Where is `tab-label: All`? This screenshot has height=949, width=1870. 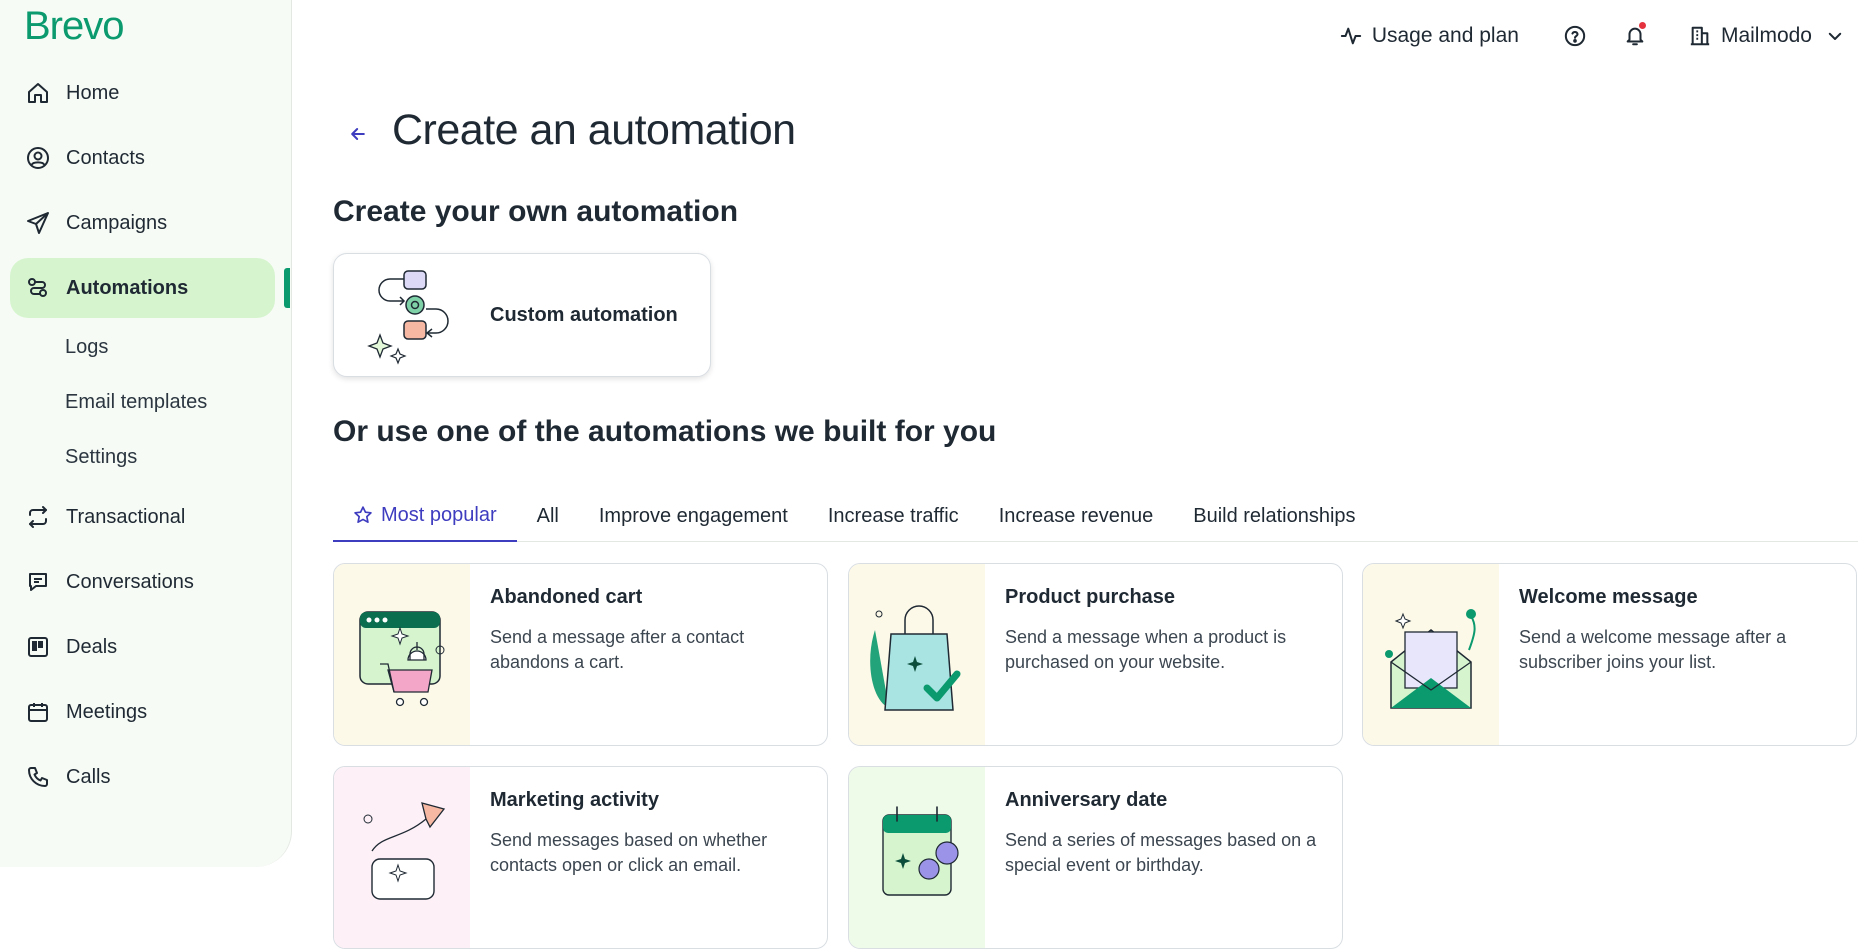
tab-label: All is located at coordinates (547, 515).